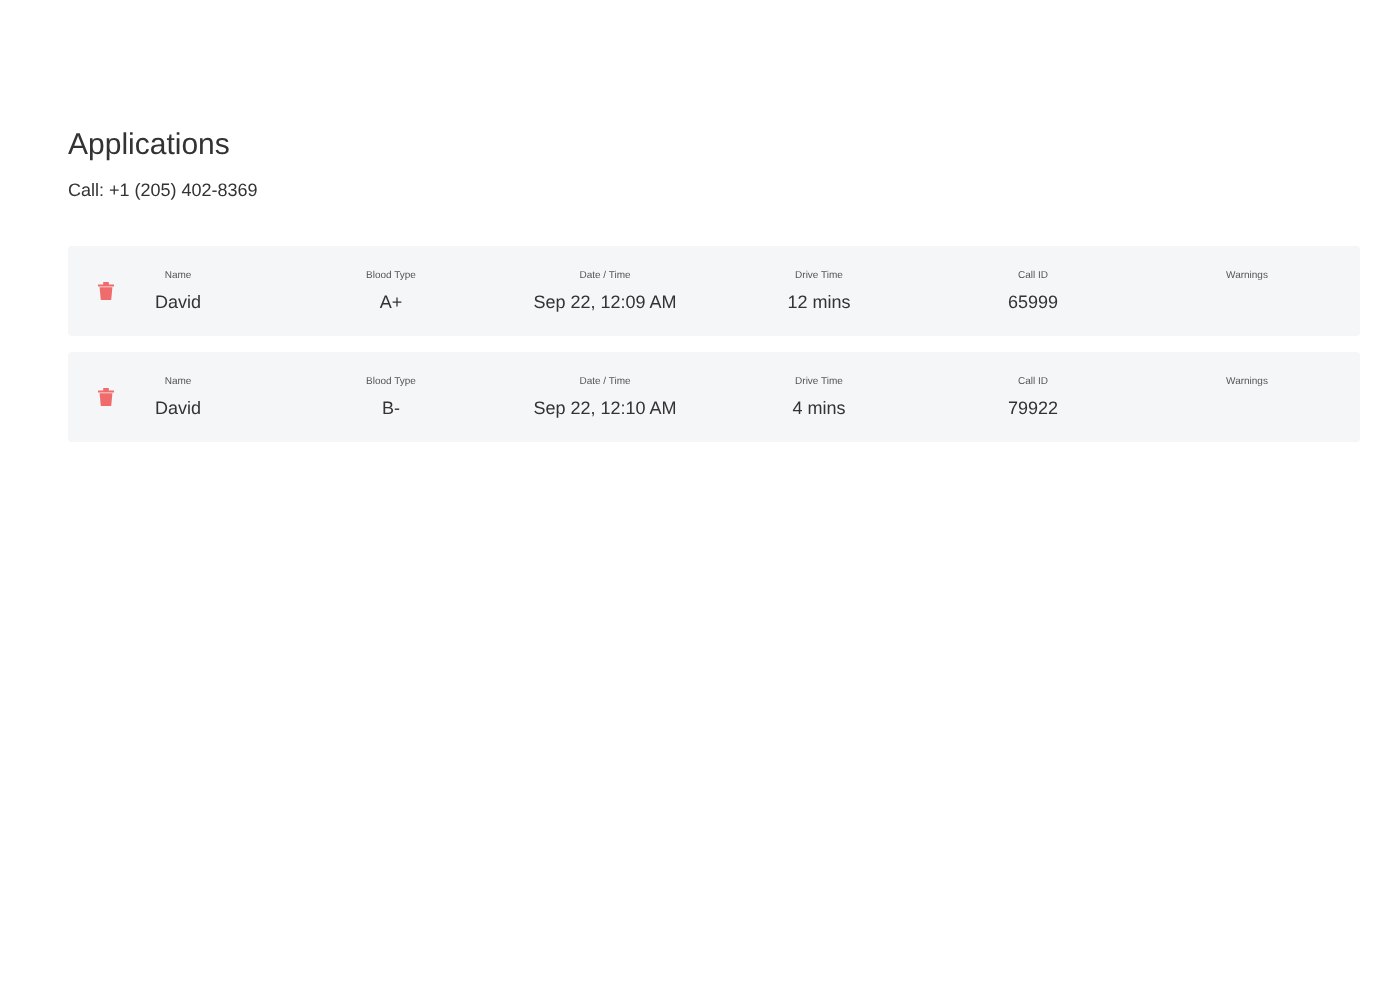 Image resolution: width=1390 pixels, height=988 pixels. What do you see at coordinates (819, 301) in the screenshot?
I see `field-value: 12 mins` at bounding box center [819, 301].